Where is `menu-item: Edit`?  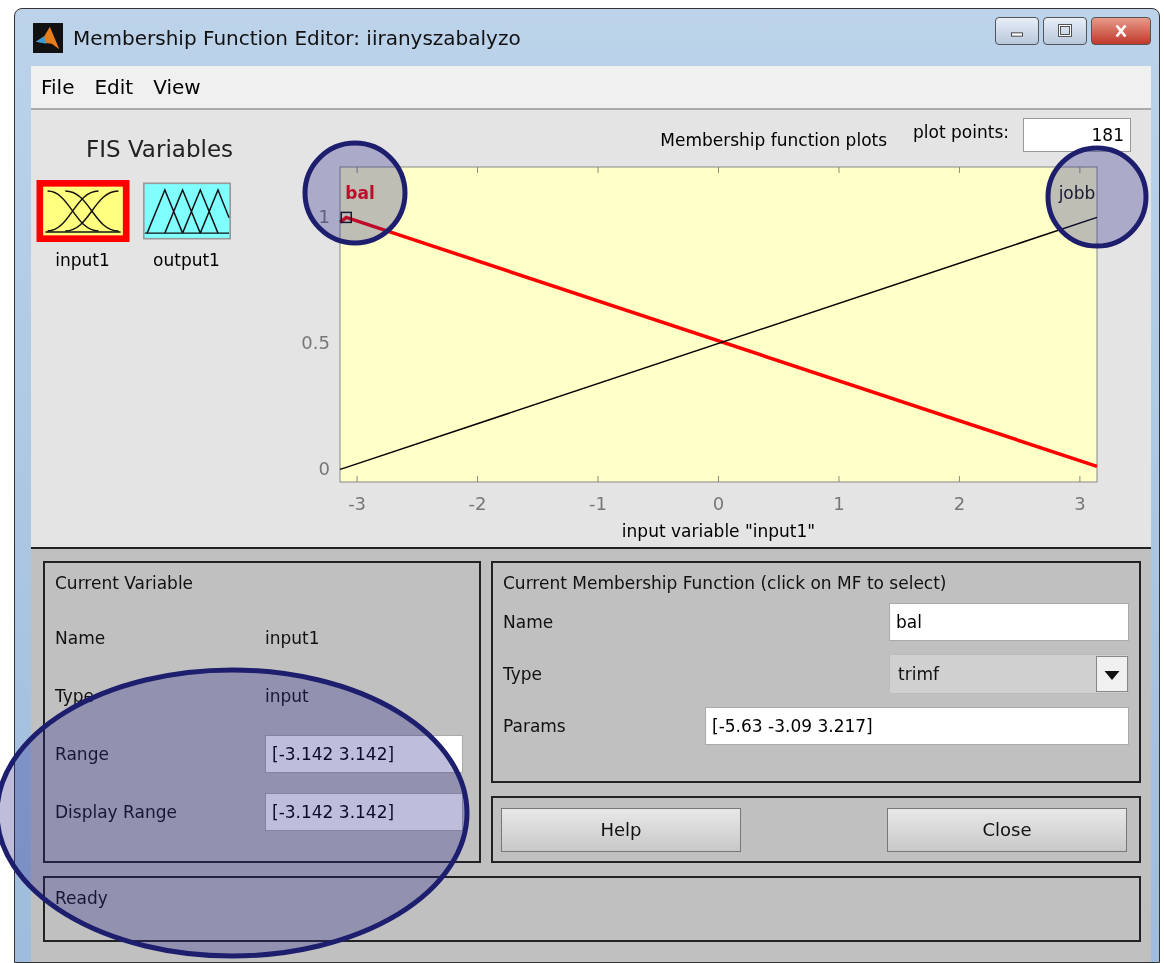
menu-item: Edit is located at coordinates (114, 87).